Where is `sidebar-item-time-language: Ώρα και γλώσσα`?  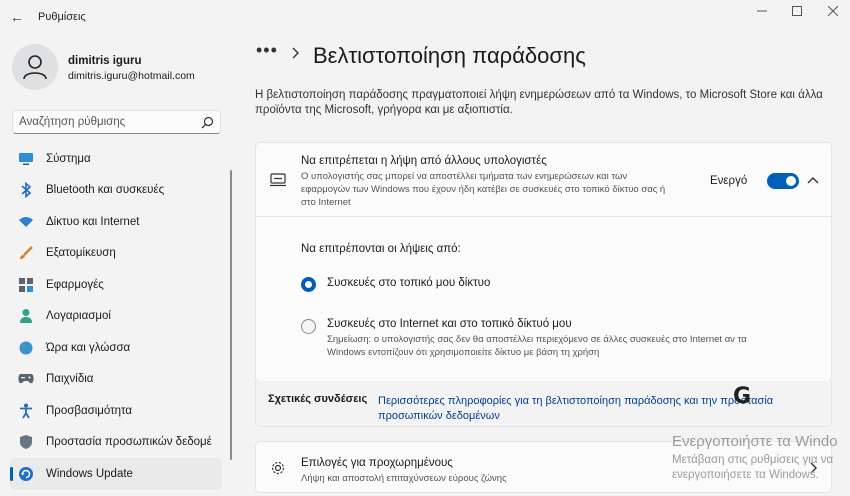
sidebar-item-time-language: Ώρα και γλώσσα is located at coordinates (116, 348).